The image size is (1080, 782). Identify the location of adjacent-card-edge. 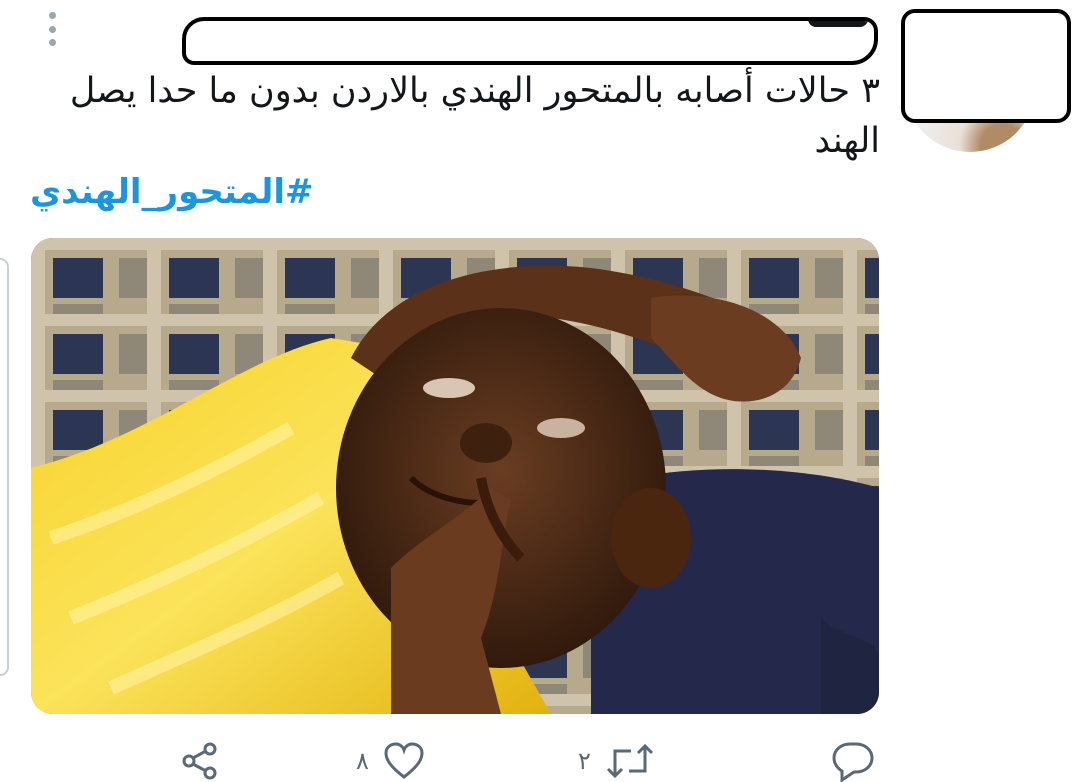
(4, 467).